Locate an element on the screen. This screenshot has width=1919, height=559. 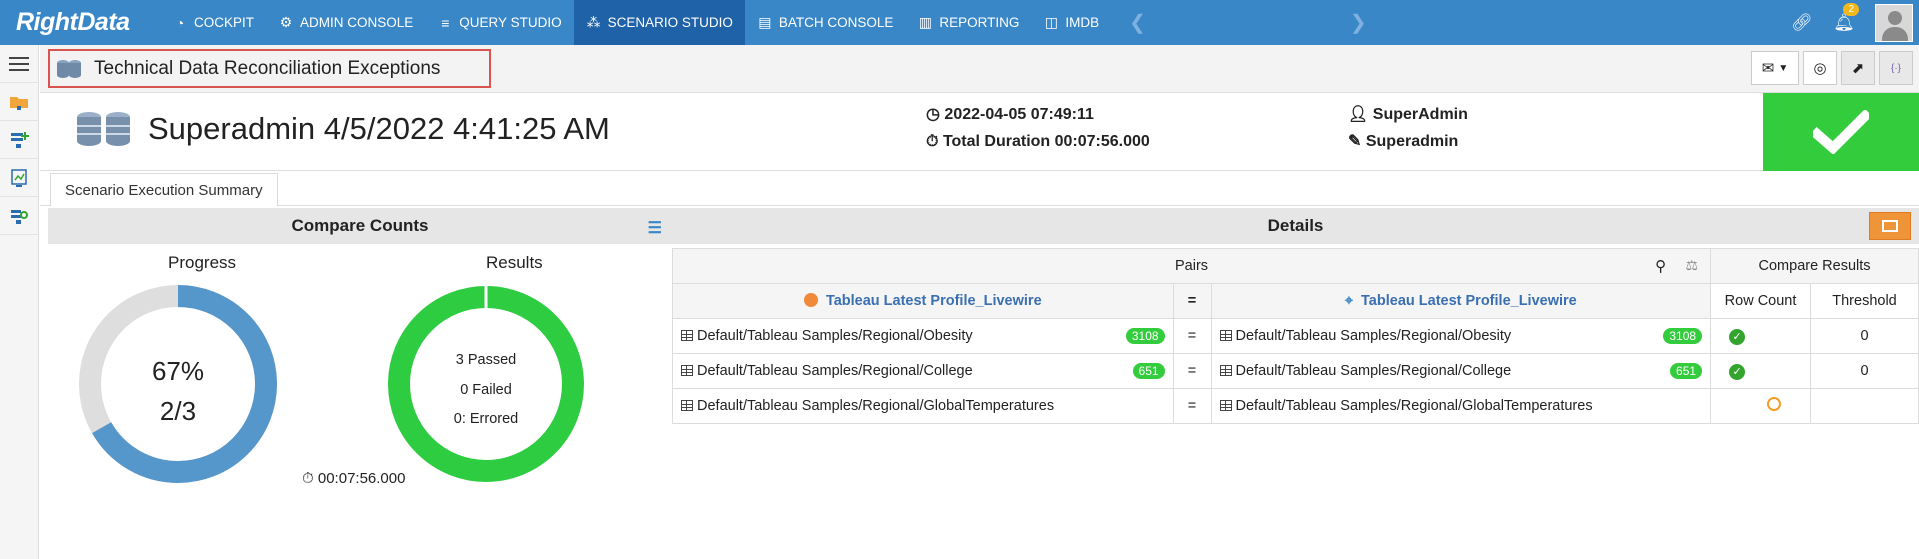
run-duration: Total Duration 00:07:56.000 is located at coordinates (1046, 141).